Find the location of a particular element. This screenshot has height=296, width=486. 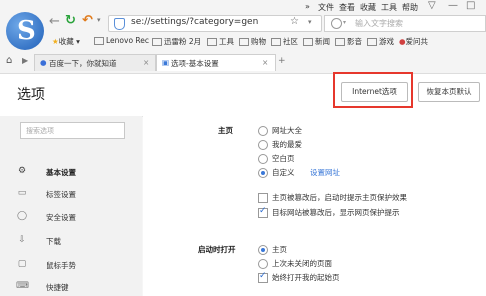

bookmark-iask: ●爱问共 is located at coordinates (413, 41).